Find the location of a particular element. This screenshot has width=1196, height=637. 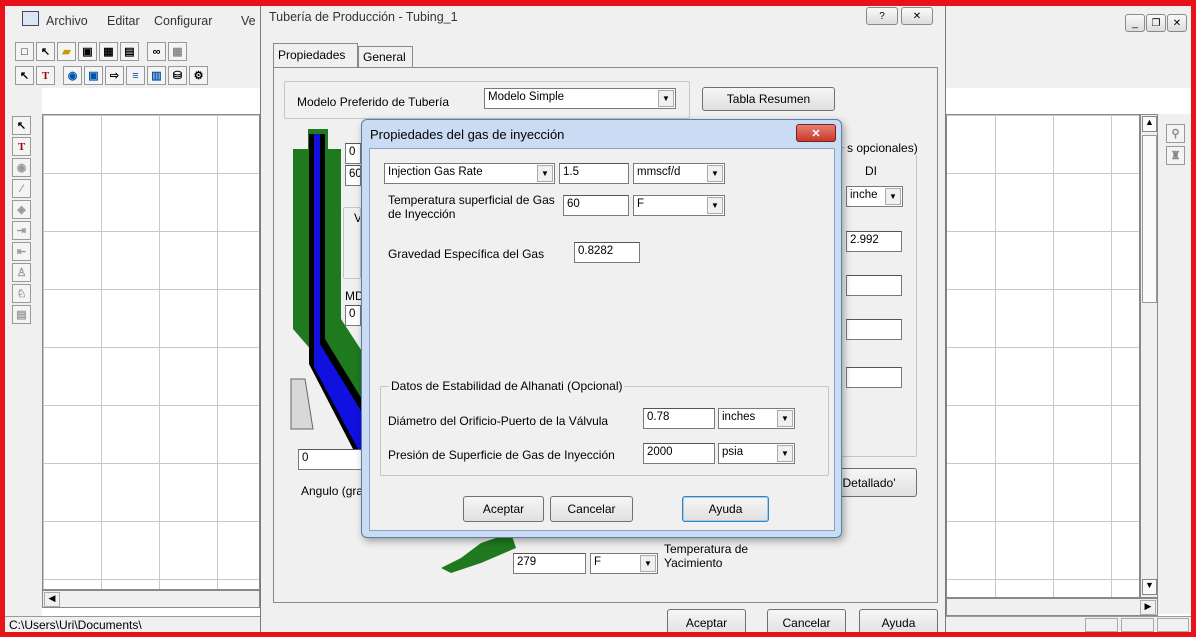

yacimiento-label-1: Temperatura de is located at coordinates (706, 549).